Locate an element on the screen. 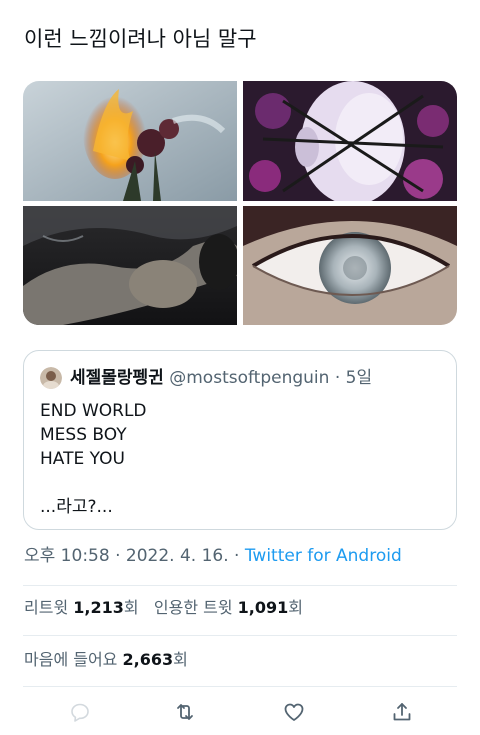 Image resolution: width=480 pixels, height=735 pixels. retweet-icon is located at coordinates (185, 712).